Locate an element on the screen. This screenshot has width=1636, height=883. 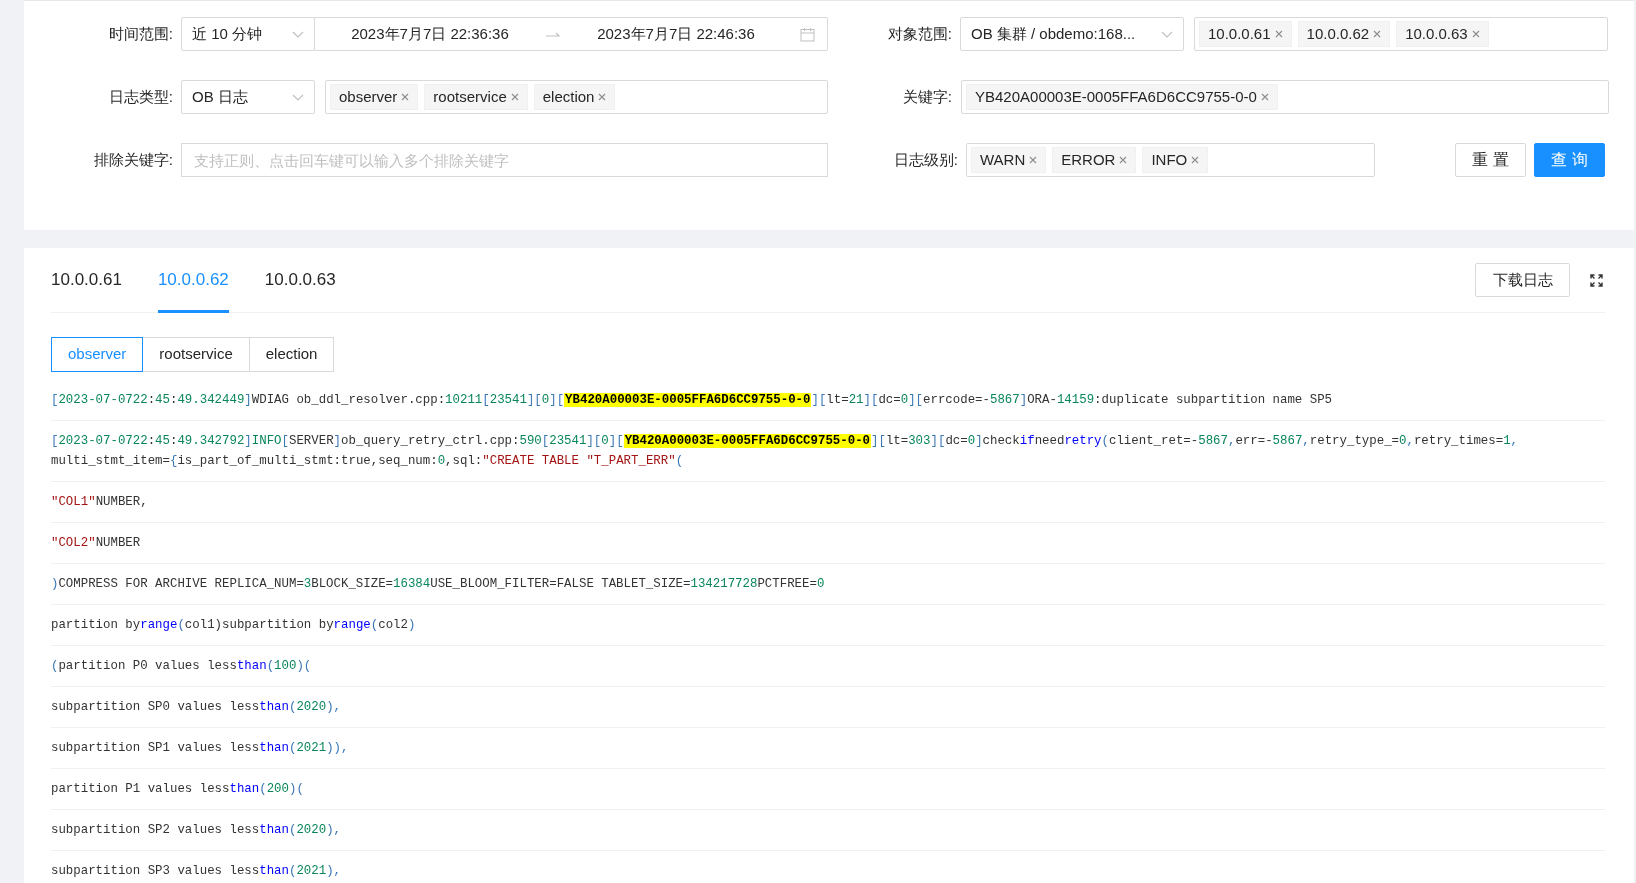
end-date: 2023年7月7日 22:46:36 is located at coordinates (676, 33).